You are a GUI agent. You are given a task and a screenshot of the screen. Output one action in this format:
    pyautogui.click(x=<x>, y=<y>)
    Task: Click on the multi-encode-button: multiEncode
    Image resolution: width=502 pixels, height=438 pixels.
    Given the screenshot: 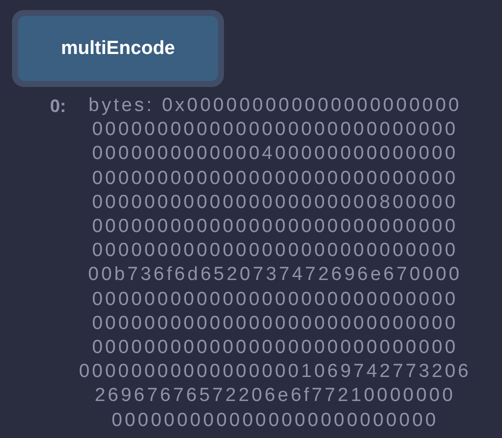 What is the action you would take?
    pyautogui.click(x=118, y=48)
    